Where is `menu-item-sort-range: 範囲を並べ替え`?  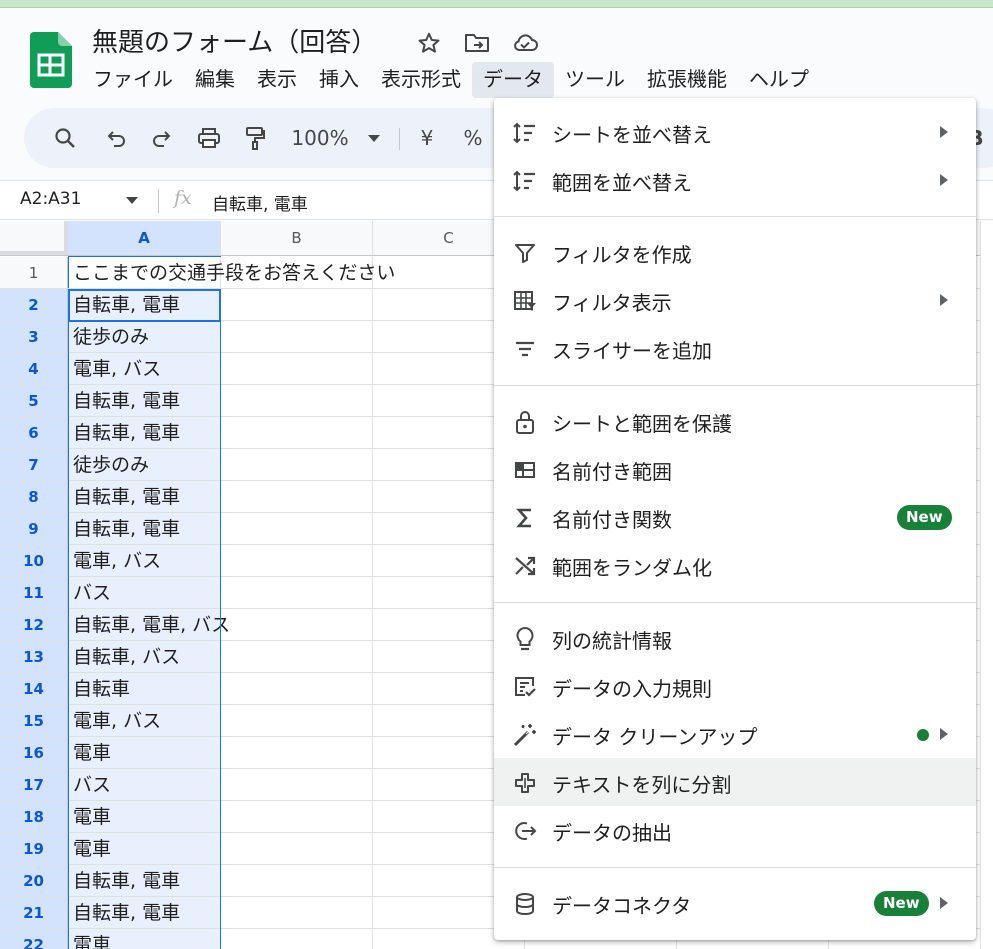
menu-item-sort-range: 範囲を並べ替え is located at coordinates (735, 180).